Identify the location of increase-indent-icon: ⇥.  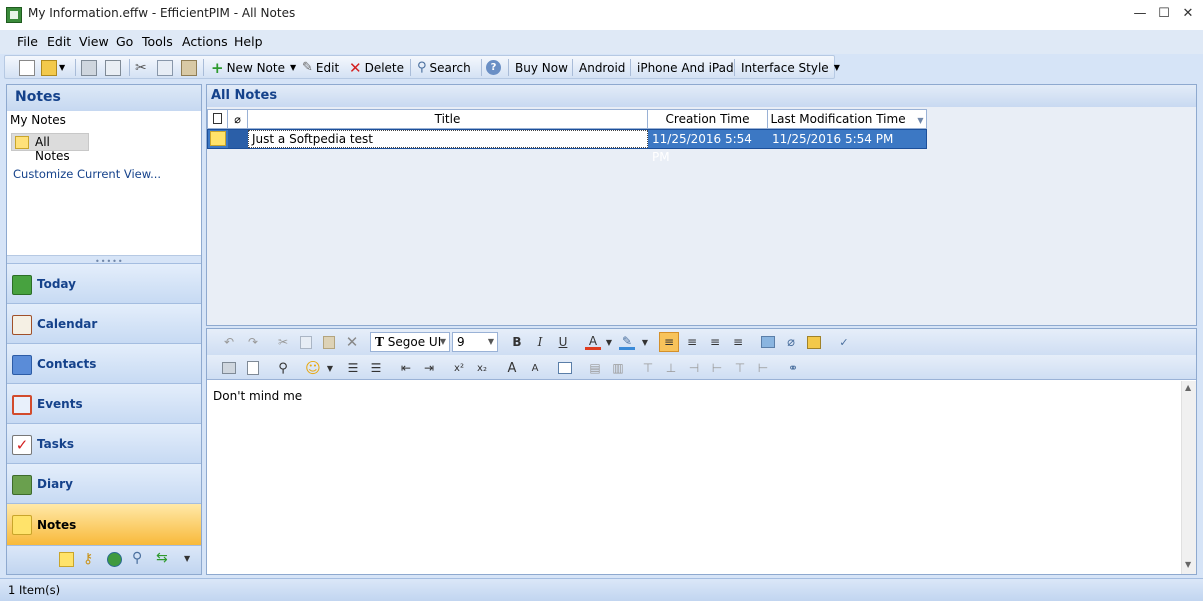
(429, 368).